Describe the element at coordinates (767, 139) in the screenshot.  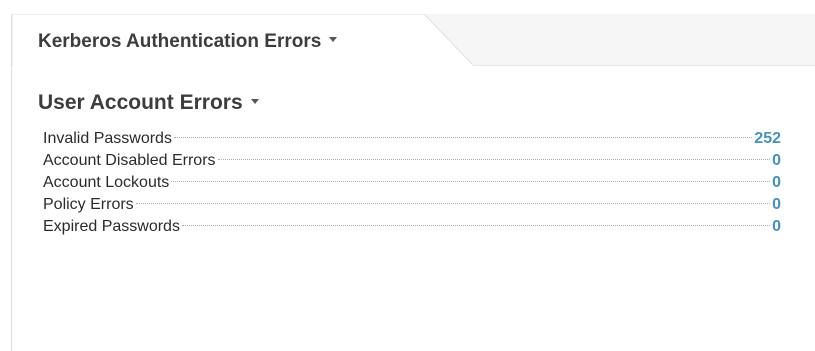
I see `row-value-link: 252` at that location.